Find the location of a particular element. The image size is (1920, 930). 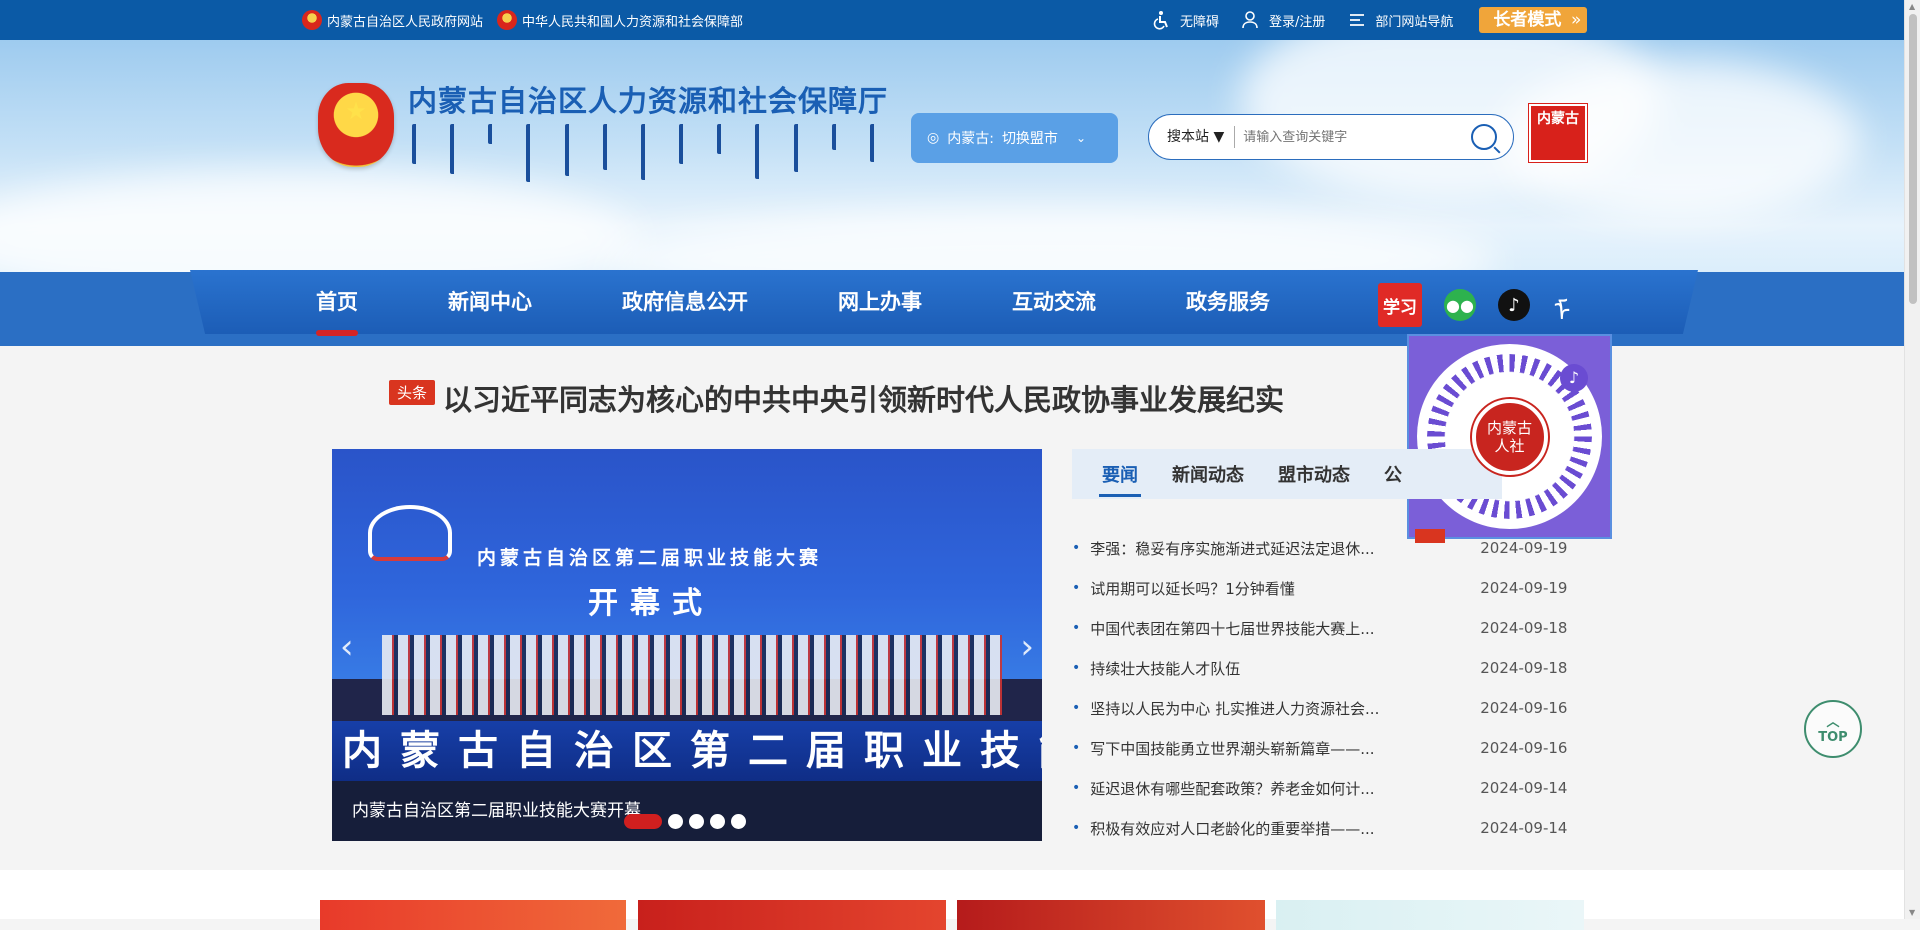

chevron-down-icon: ⌄ is located at coordinates (1080, 138).